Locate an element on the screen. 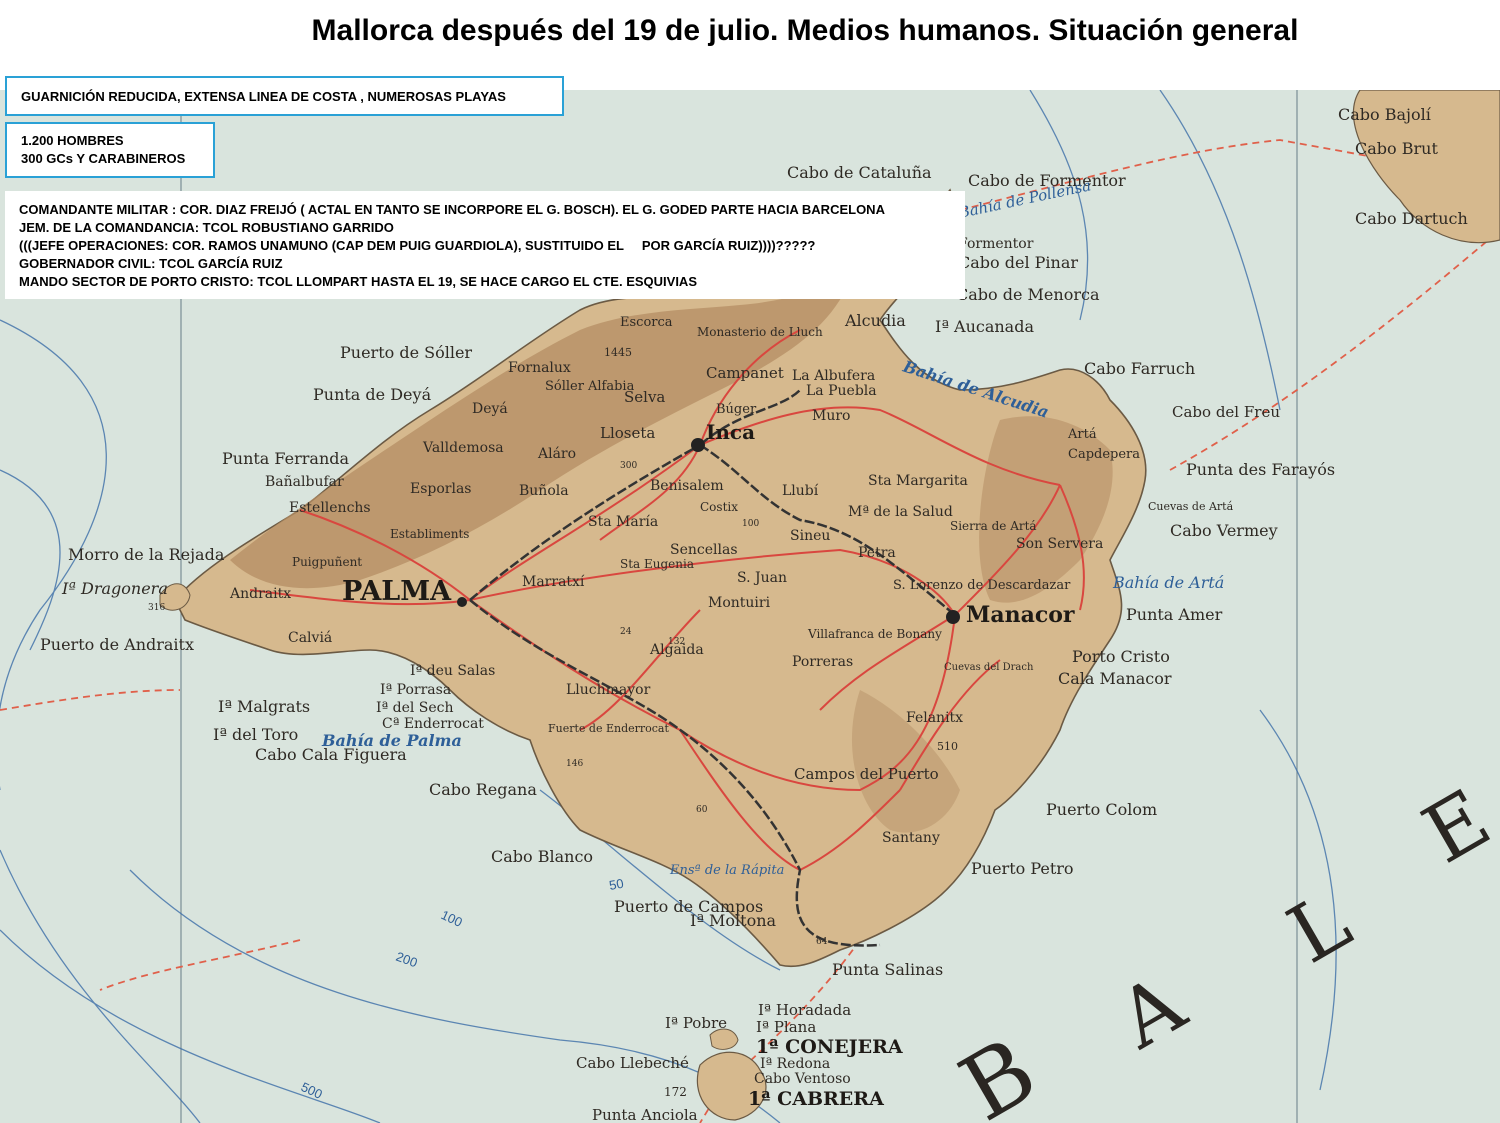 This screenshot has width=1500, height=1123. place-label: Sierra de Artá is located at coordinates (993, 526).